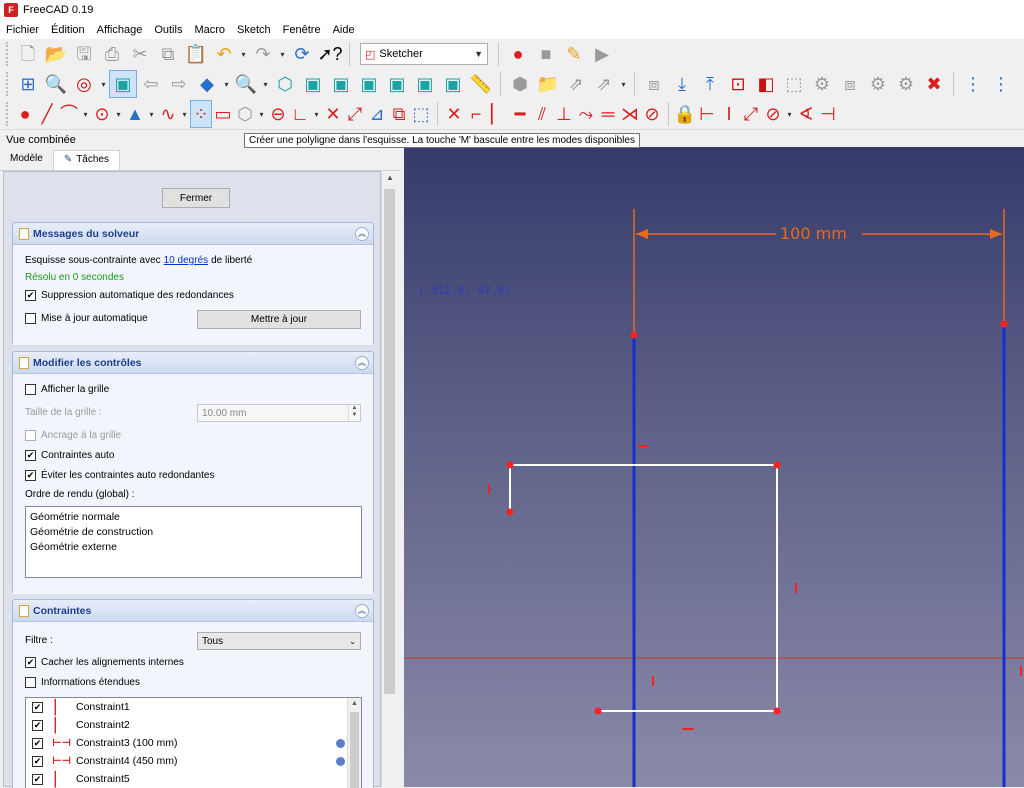  I want to click on perpendicular-constraint-icon: ⊥, so click(564, 114).